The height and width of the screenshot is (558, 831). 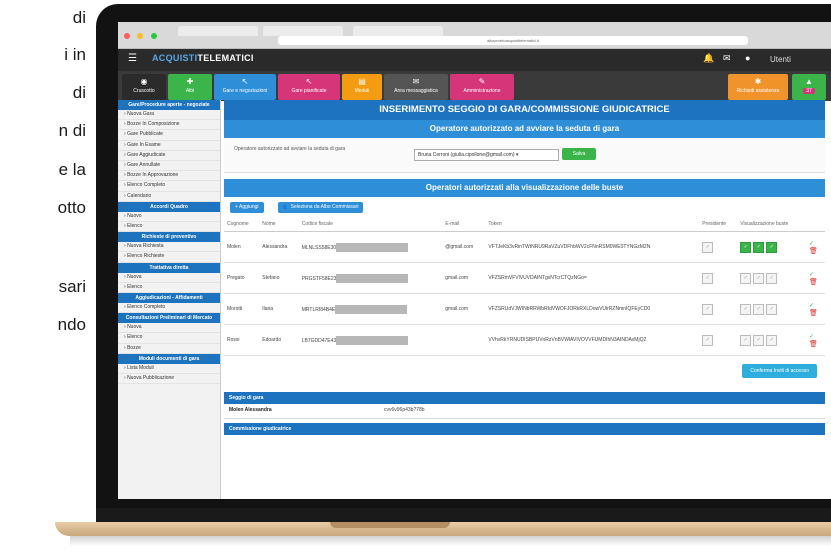 What do you see at coordinates (134, 327) in the screenshot?
I see `sidebar-item-label: Nuova` at bounding box center [134, 327].